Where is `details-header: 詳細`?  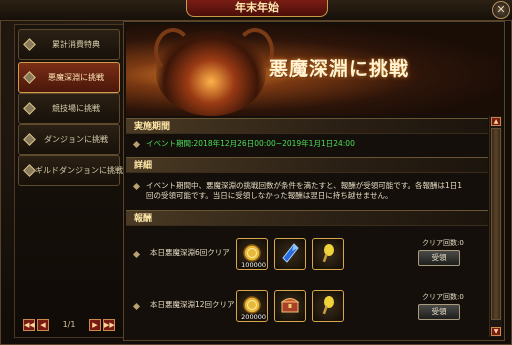
details-header: 詳細 is located at coordinates (307, 165).